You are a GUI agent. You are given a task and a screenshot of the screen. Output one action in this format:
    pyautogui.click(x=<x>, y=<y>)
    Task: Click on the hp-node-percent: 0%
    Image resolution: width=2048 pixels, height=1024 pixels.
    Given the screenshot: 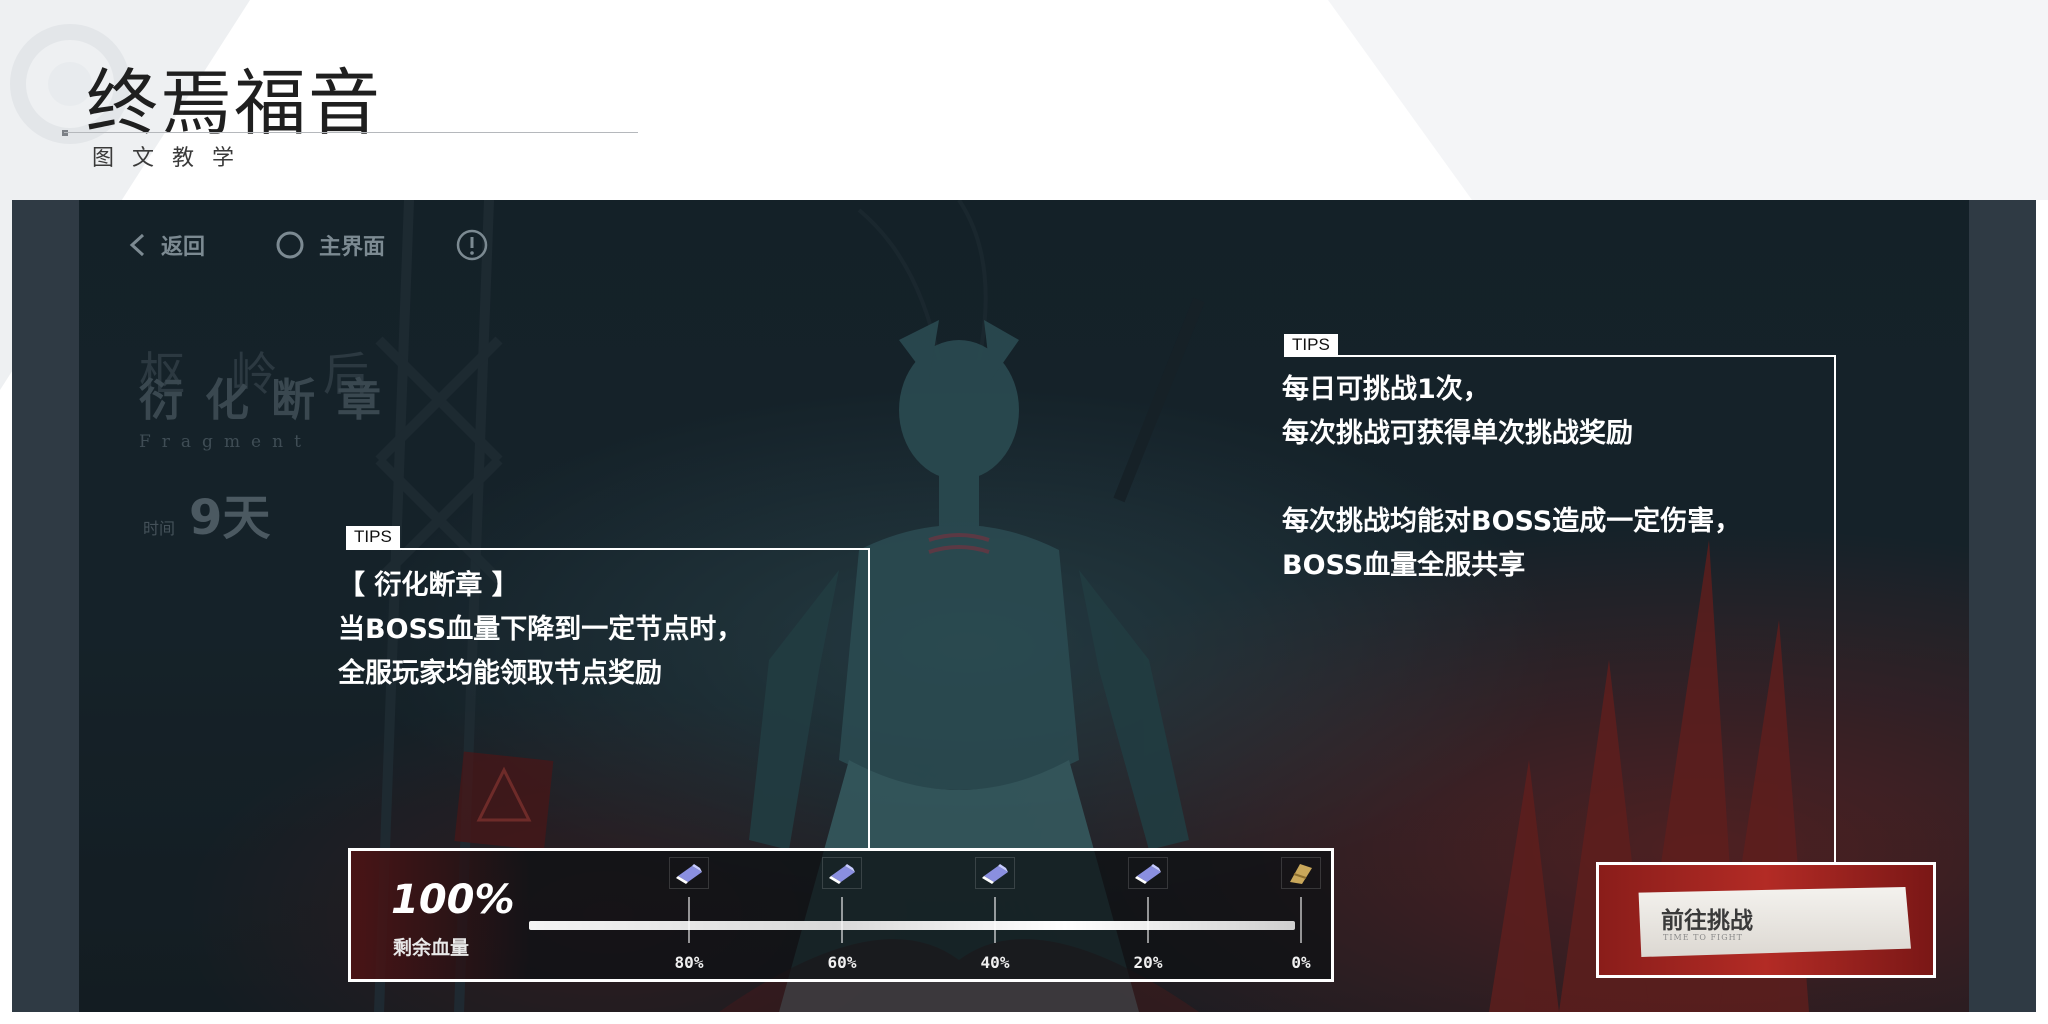 What is the action you would take?
    pyautogui.click(x=1301, y=962)
    